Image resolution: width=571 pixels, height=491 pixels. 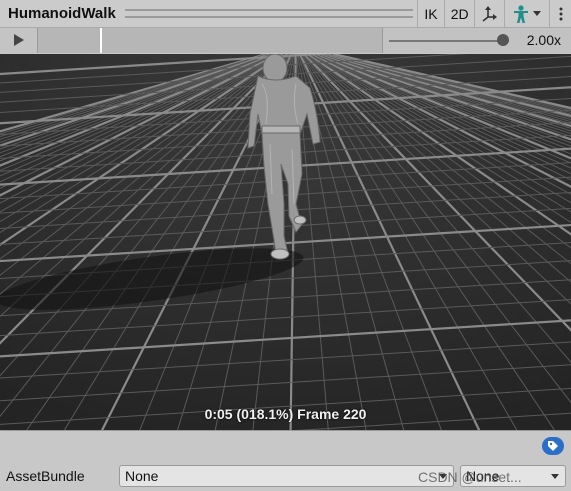 I want to click on timeline-bar: 2.00x, so click(x=285, y=40).